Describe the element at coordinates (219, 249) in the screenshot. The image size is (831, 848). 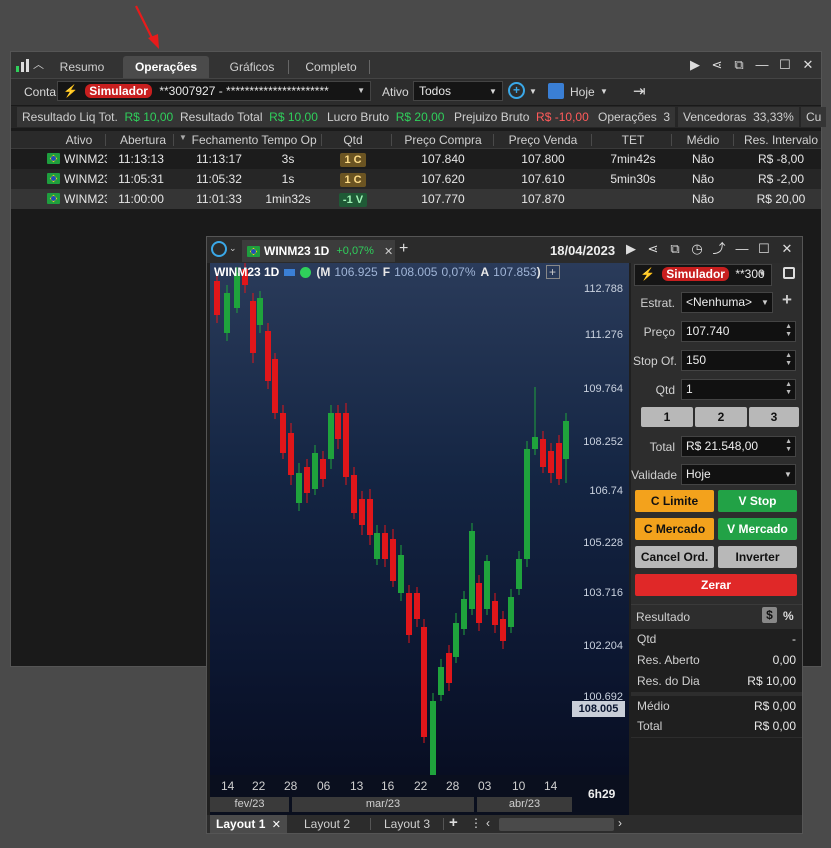
I see `clock-icon` at that location.